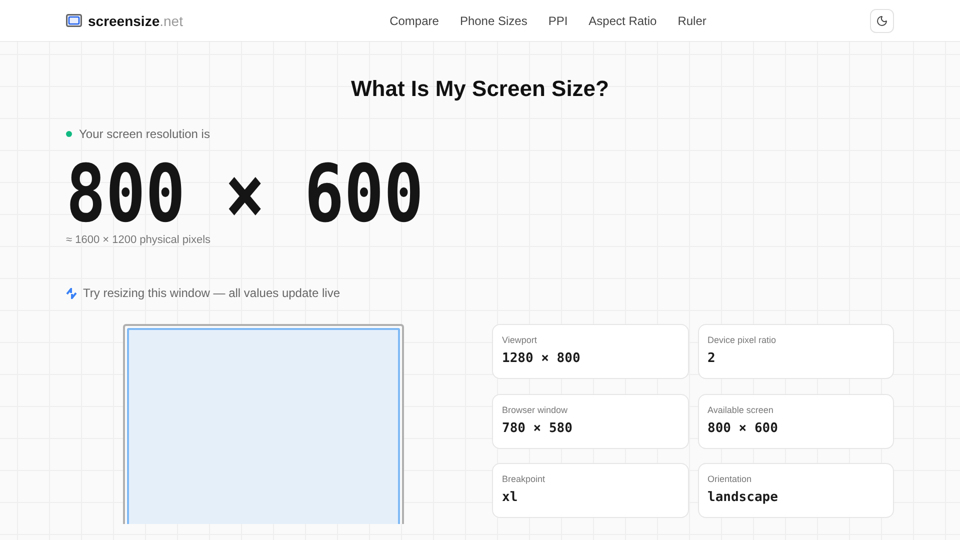 The width and height of the screenshot is (960, 540). Describe the element at coordinates (166, 20) in the screenshot. I see `site-logo: screensize.net` at that location.